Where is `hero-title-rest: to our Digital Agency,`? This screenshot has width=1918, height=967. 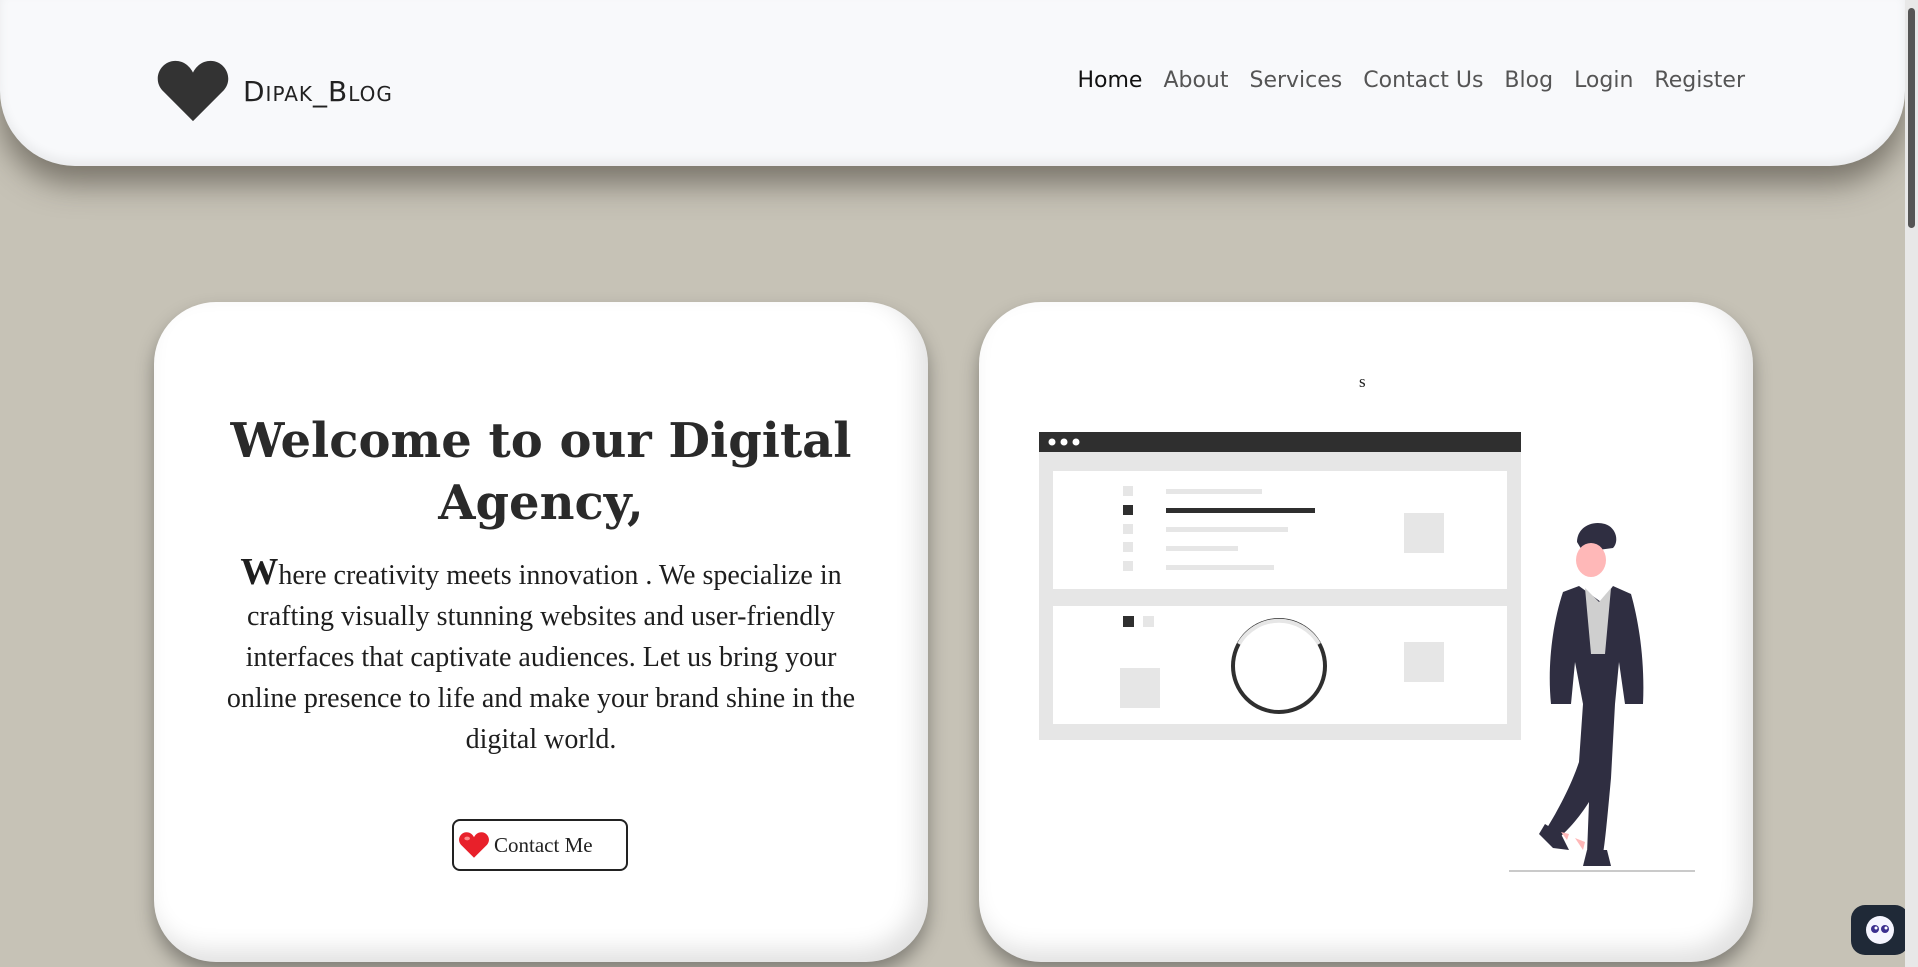
hero-title-rest: to our Digital Agency, is located at coordinates (645, 472).